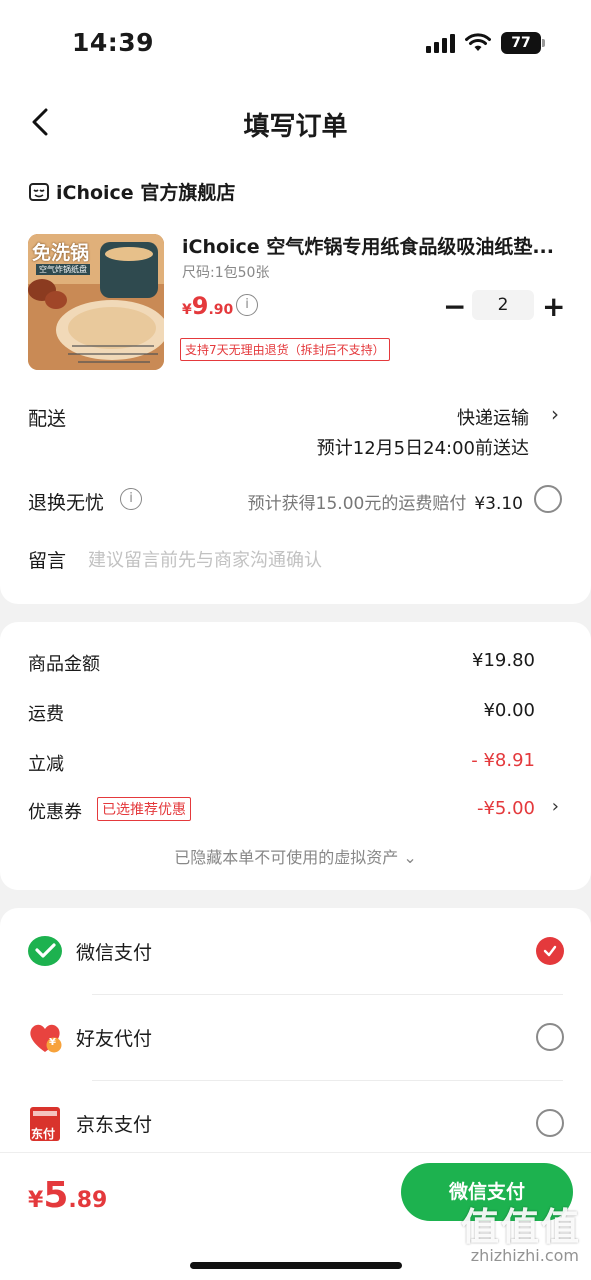 The image size is (591, 1280). I want to click on coupon-chevron-icon: ›, so click(555, 806).